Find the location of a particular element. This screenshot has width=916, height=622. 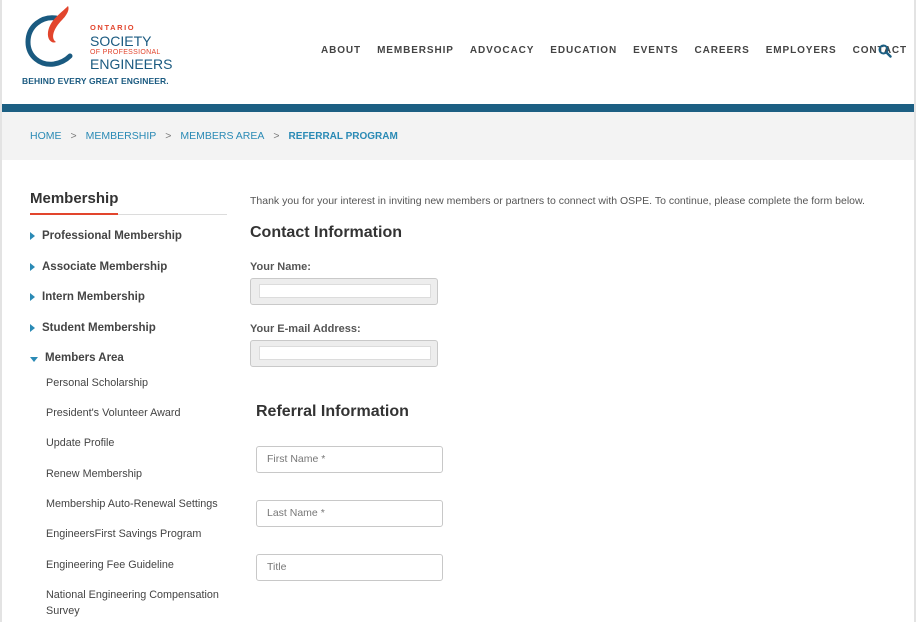

breadcrumb-members-area: MEMBERS AREA is located at coordinates (222, 136).